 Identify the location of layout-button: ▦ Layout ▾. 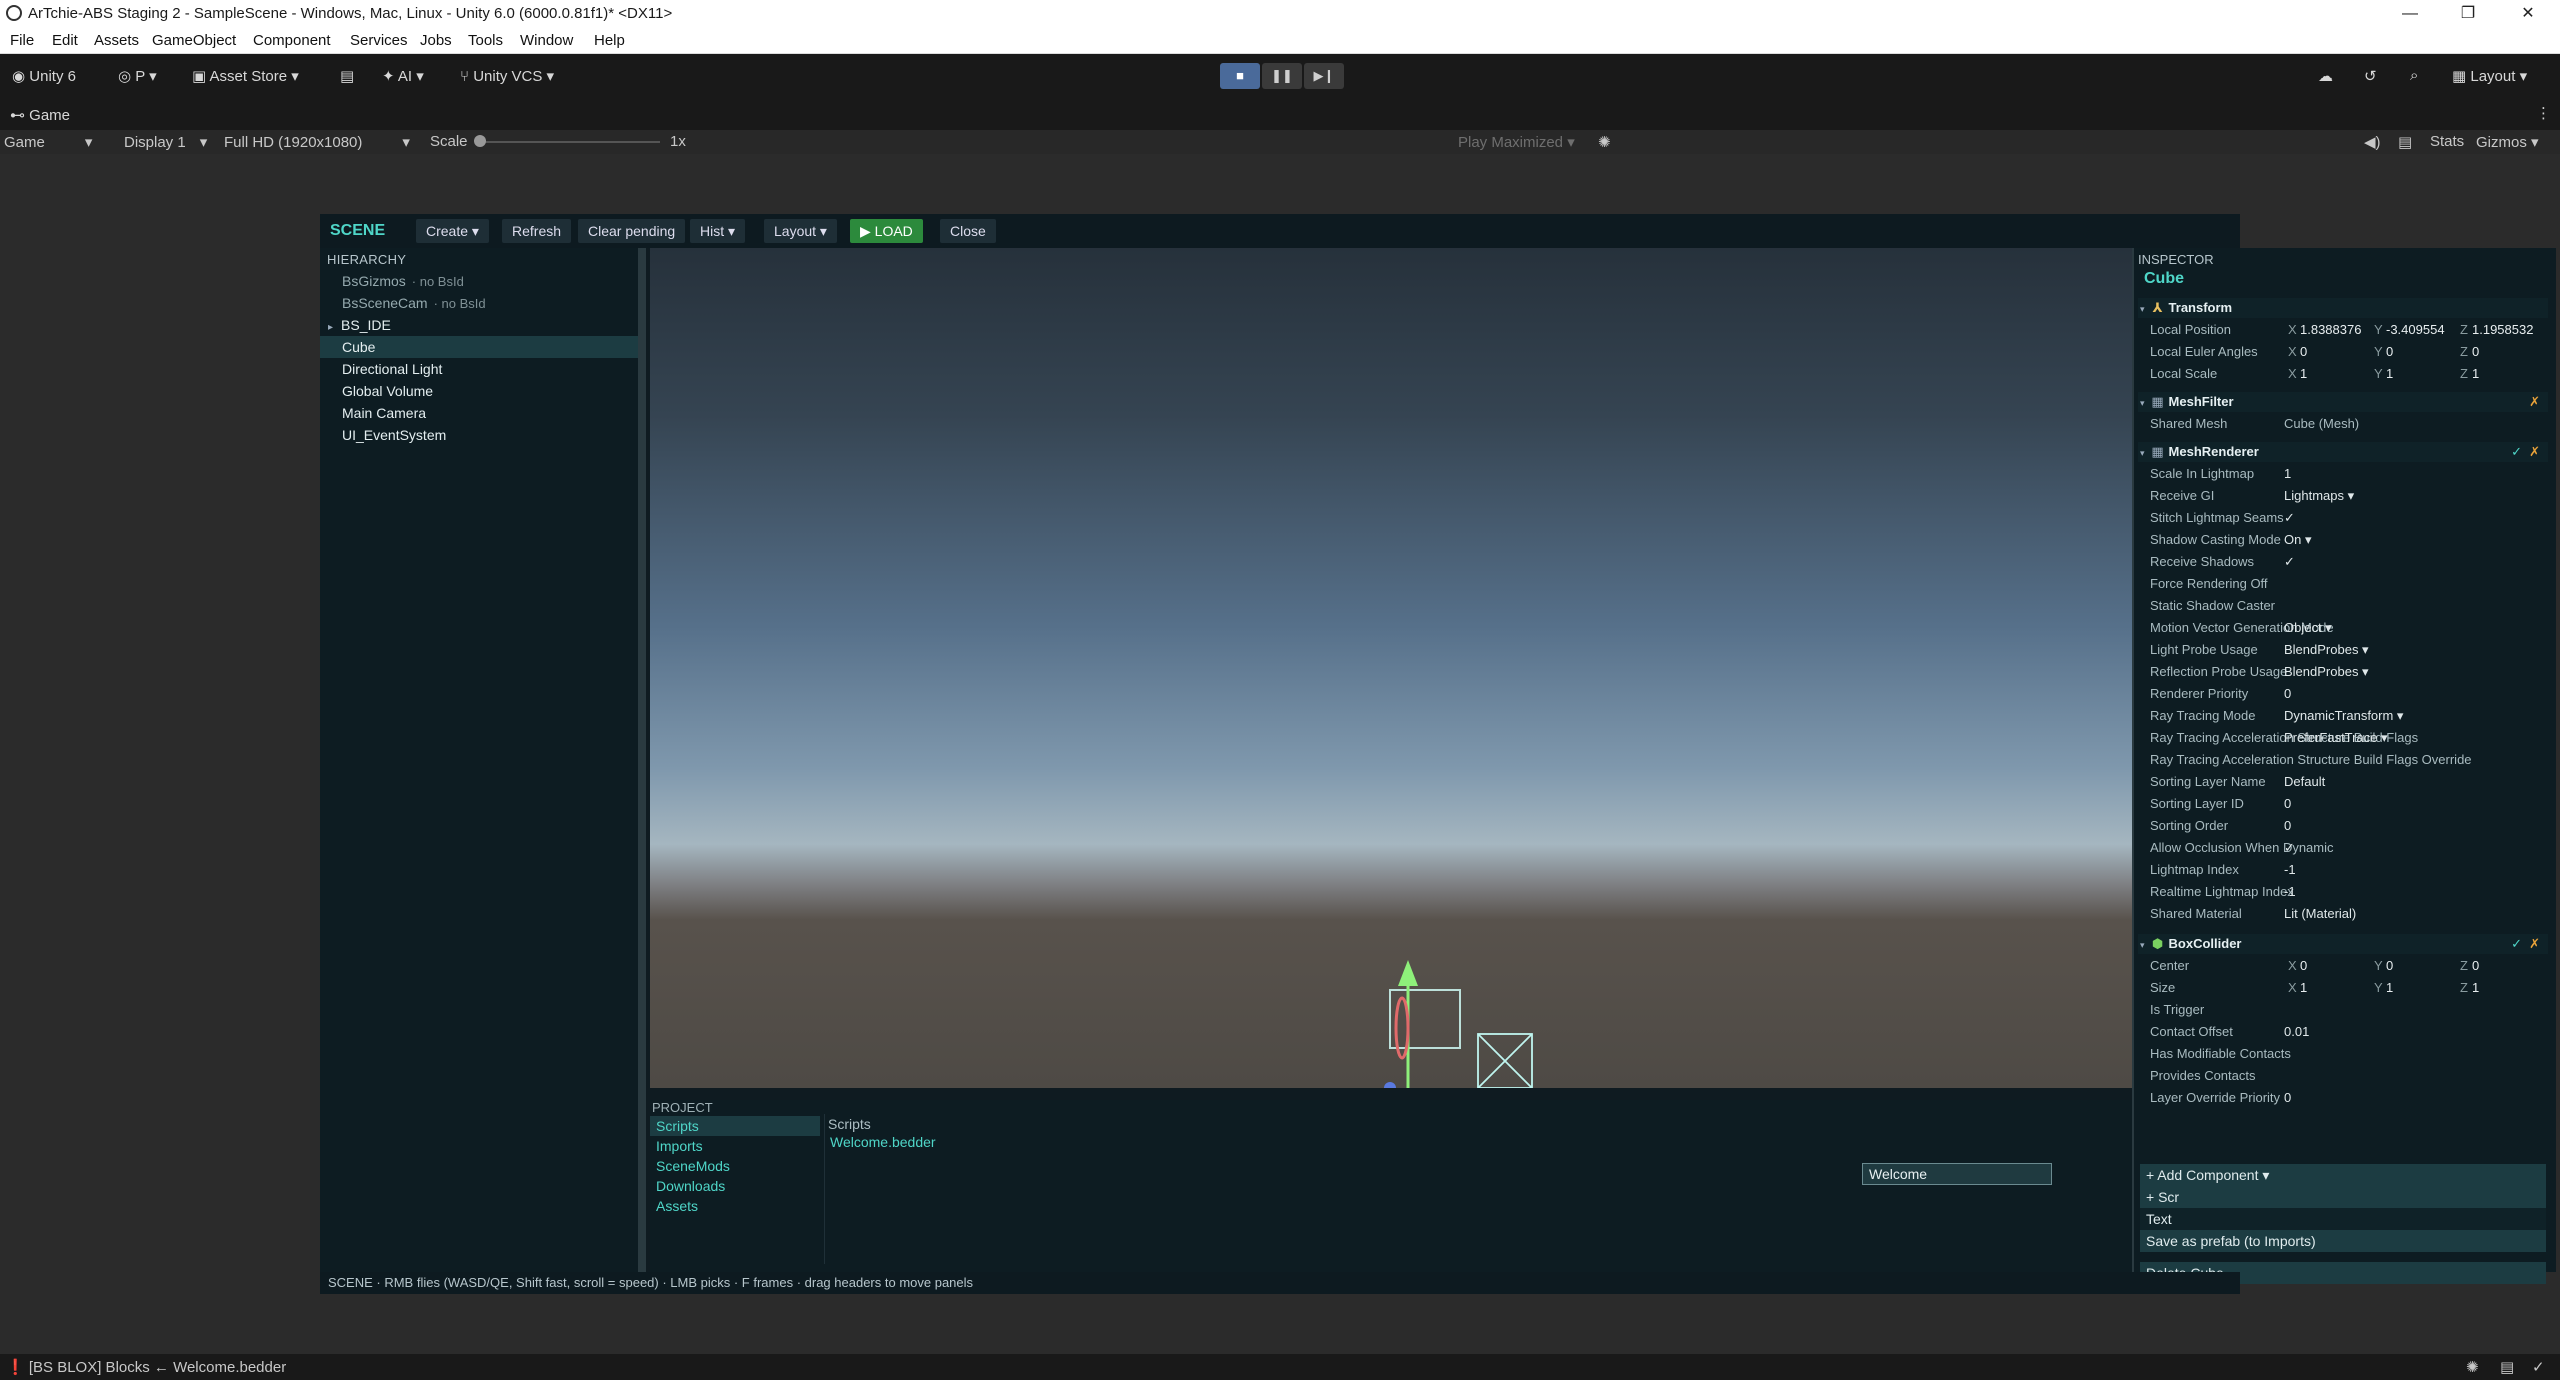
(2489, 76).